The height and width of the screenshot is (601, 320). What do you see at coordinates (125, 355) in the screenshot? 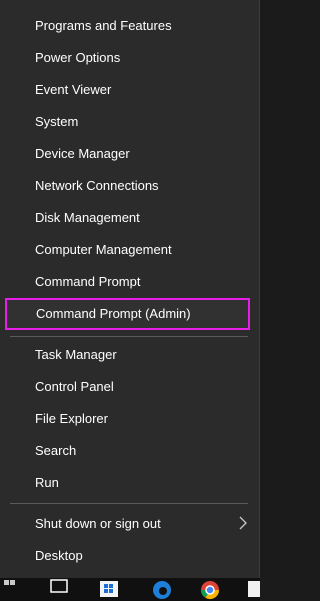
I see `menu-item-task-manager: Task Manager` at bounding box center [125, 355].